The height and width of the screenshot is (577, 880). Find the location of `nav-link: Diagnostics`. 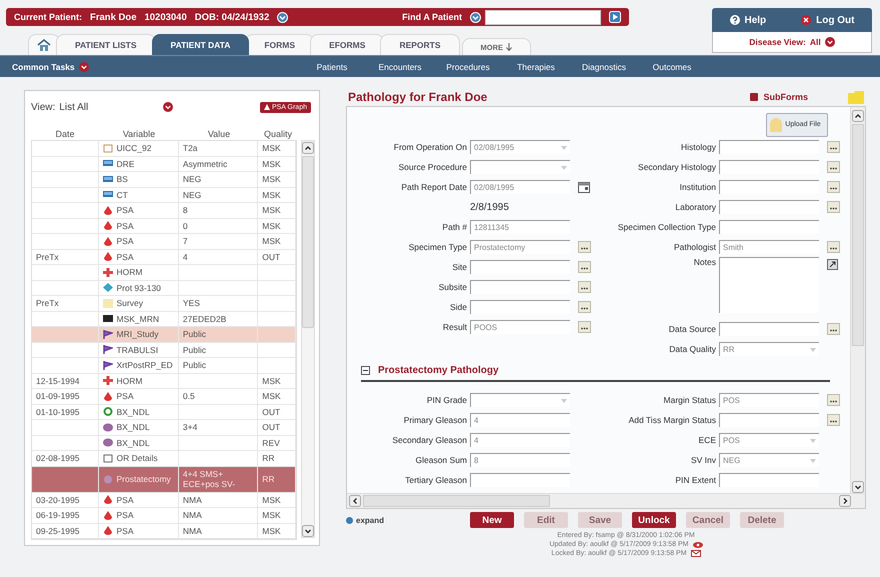

nav-link: Diagnostics is located at coordinates (604, 67).